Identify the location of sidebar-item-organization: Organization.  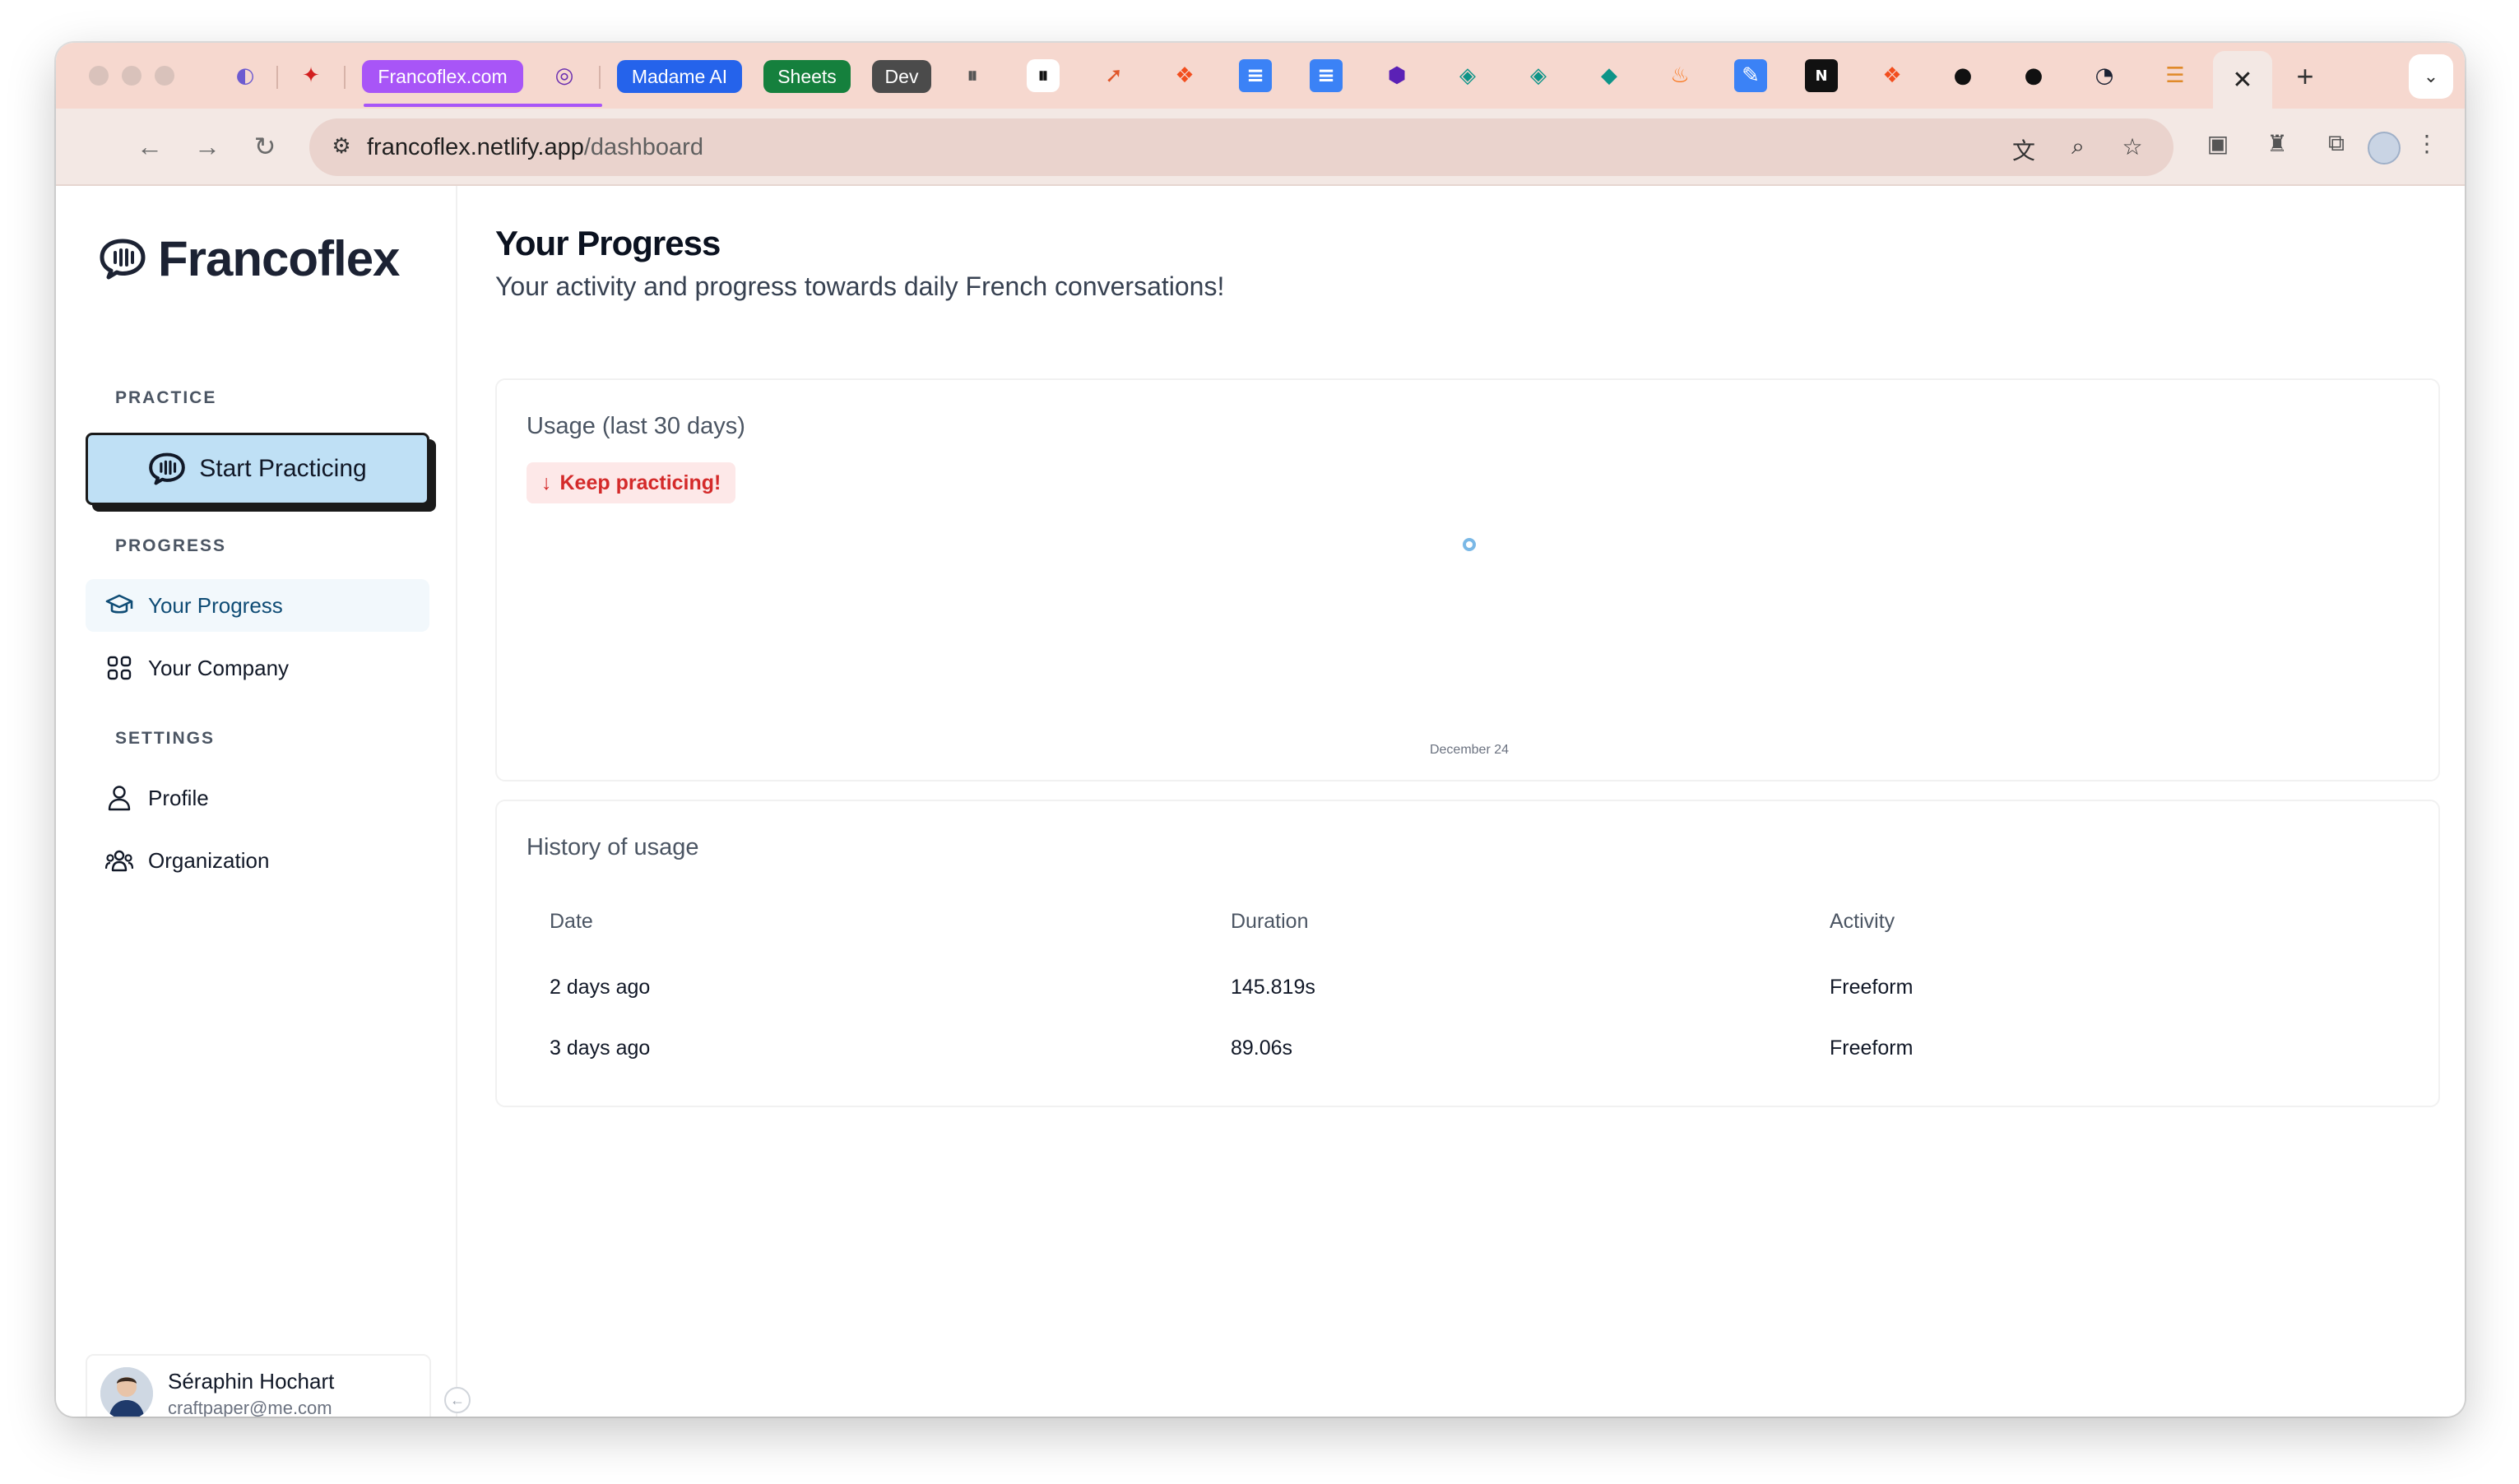
(257, 860).